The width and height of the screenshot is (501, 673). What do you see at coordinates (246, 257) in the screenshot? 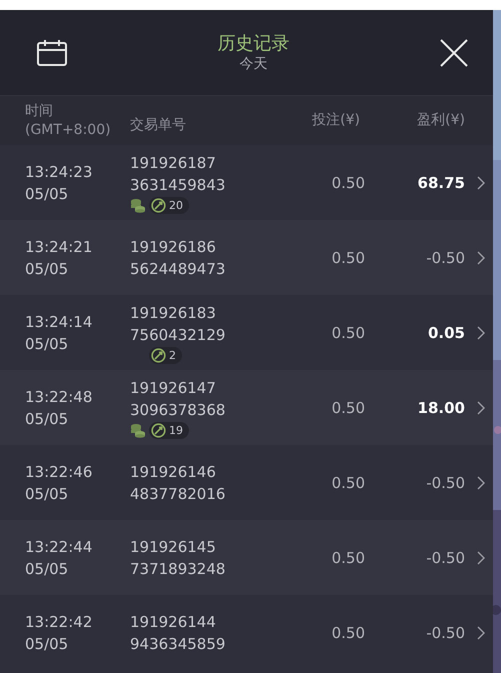
I see `history-row: 13:24:21 05/05 191926186 5624489473 0.50 -0.50` at bounding box center [246, 257].